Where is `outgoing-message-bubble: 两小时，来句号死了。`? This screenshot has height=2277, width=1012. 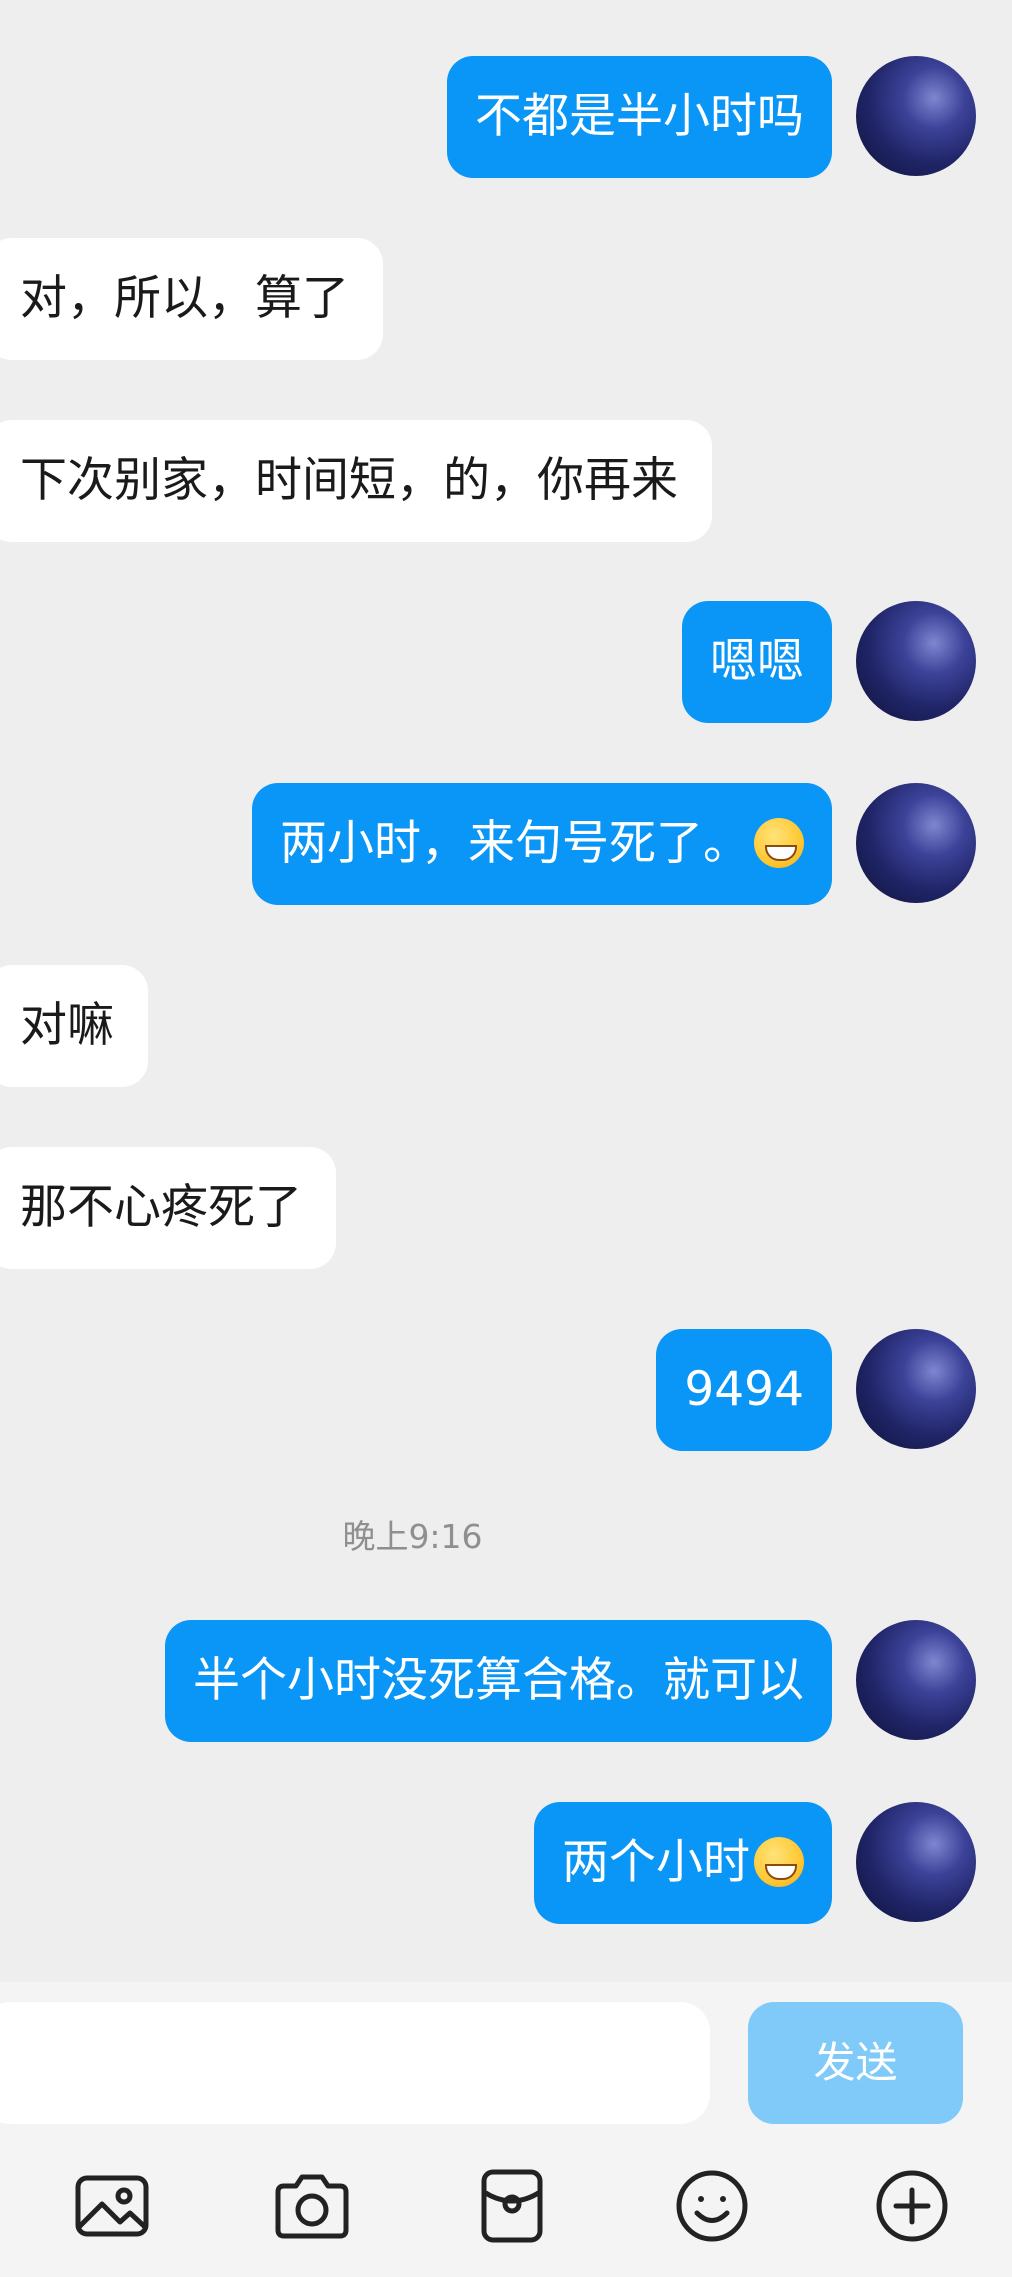 outgoing-message-bubble: 两小时，来句号死了。 is located at coordinates (542, 844).